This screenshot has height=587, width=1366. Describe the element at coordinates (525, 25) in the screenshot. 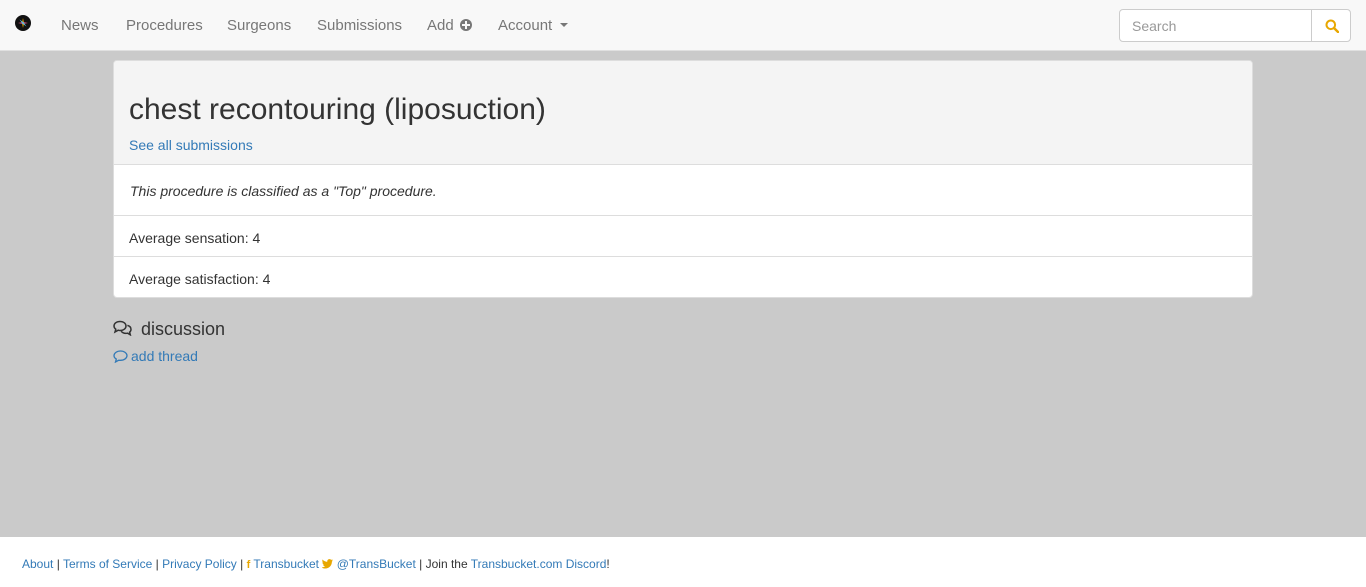

I see `nav-account-label: Account` at that location.